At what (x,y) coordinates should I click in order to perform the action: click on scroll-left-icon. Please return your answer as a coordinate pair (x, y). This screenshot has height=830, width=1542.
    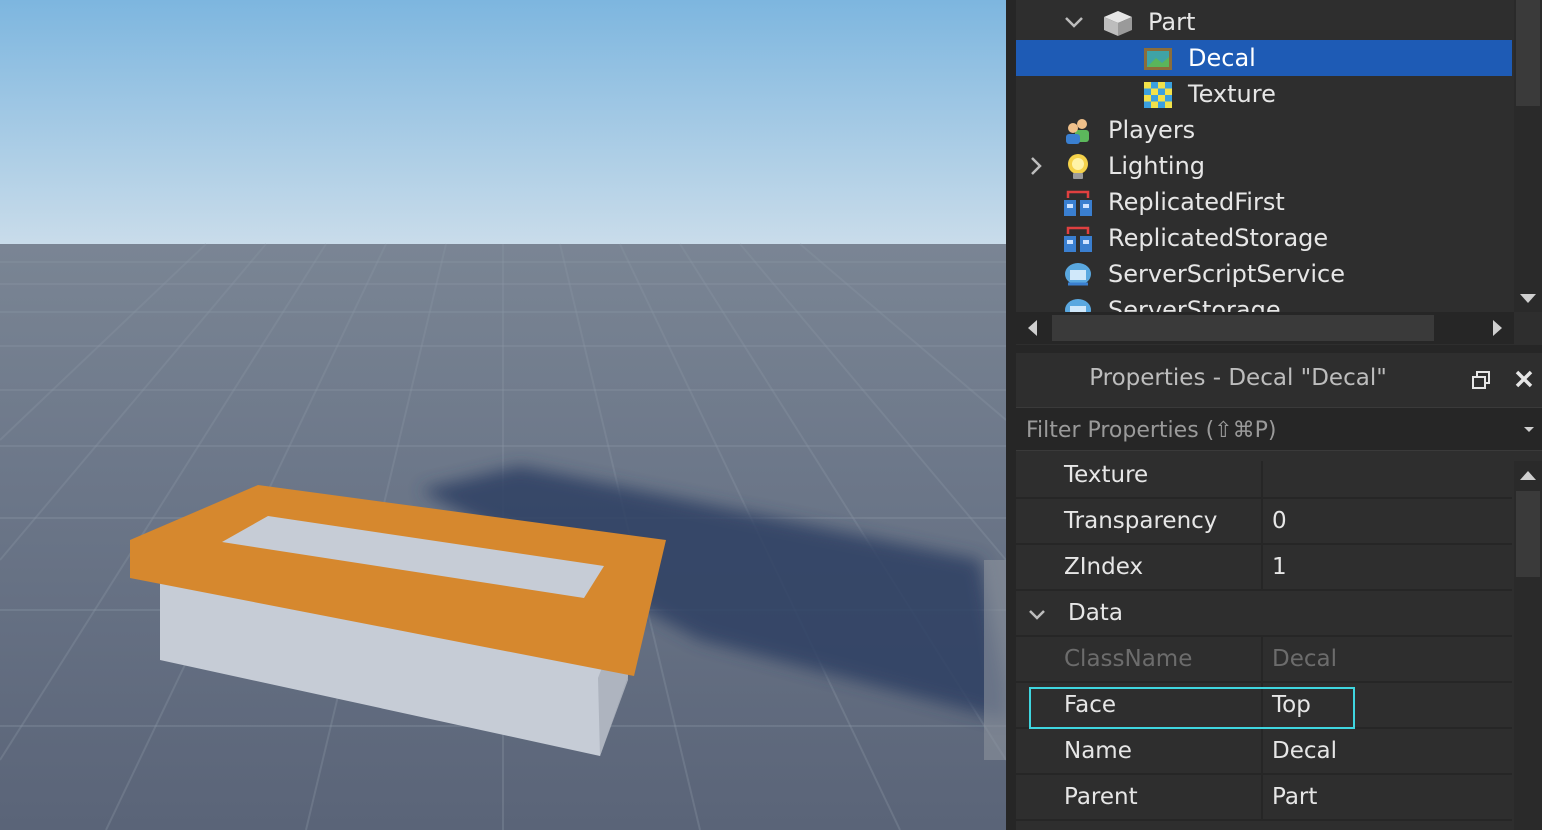
    Looking at the image, I should click on (1033, 328).